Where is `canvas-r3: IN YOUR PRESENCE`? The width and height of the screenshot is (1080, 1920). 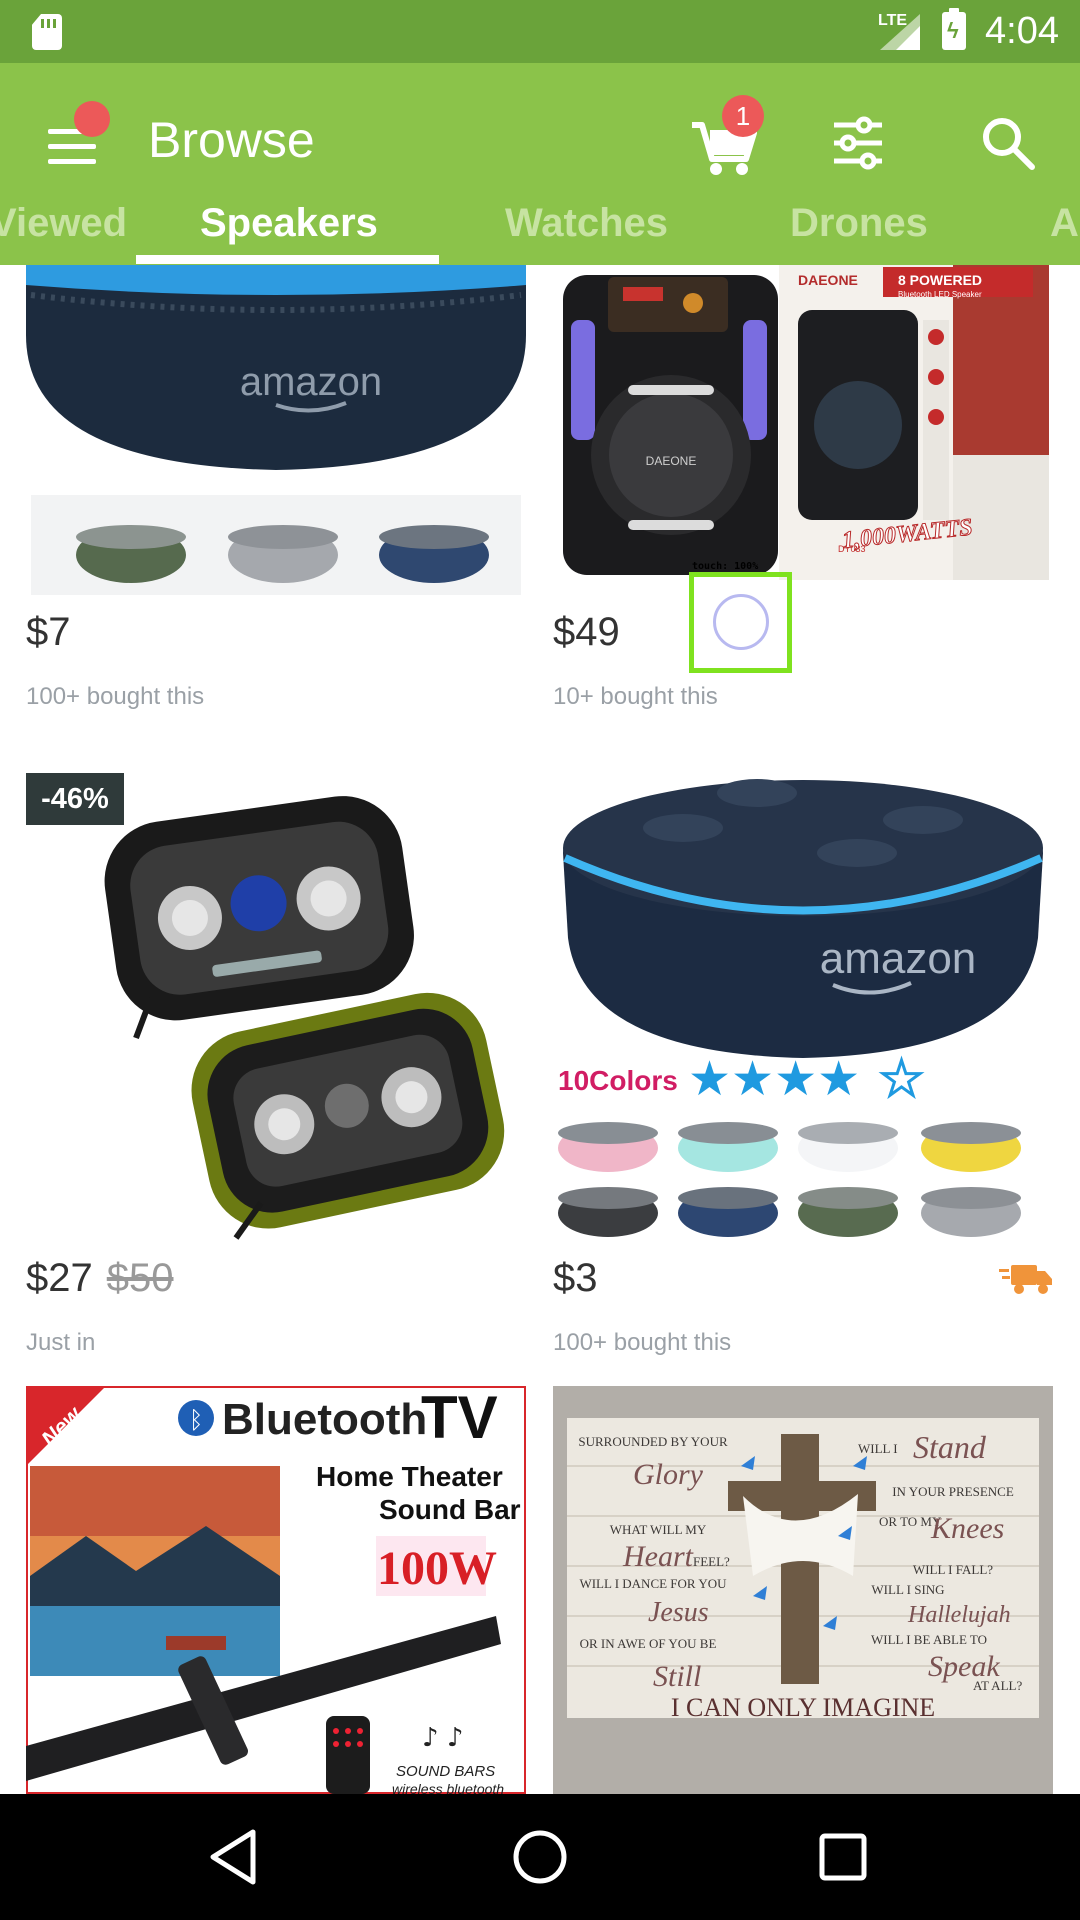
canvas-r3: IN YOUR PRESENCE is located at coordinates (953, 1491).